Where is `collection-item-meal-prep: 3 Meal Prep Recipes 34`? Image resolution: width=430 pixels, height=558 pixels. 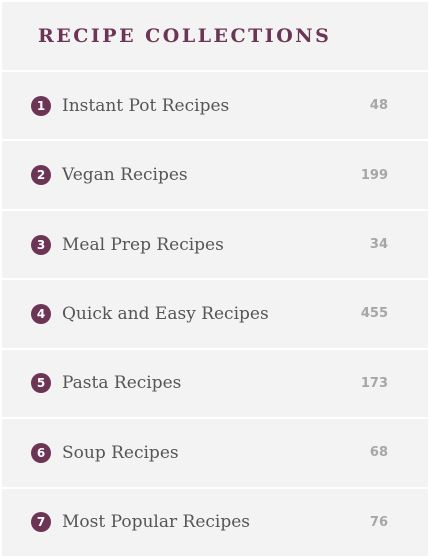 collection-item-meal-prep: 3 Meal Prep Recipes 34 is located at coordinates (215, 244).